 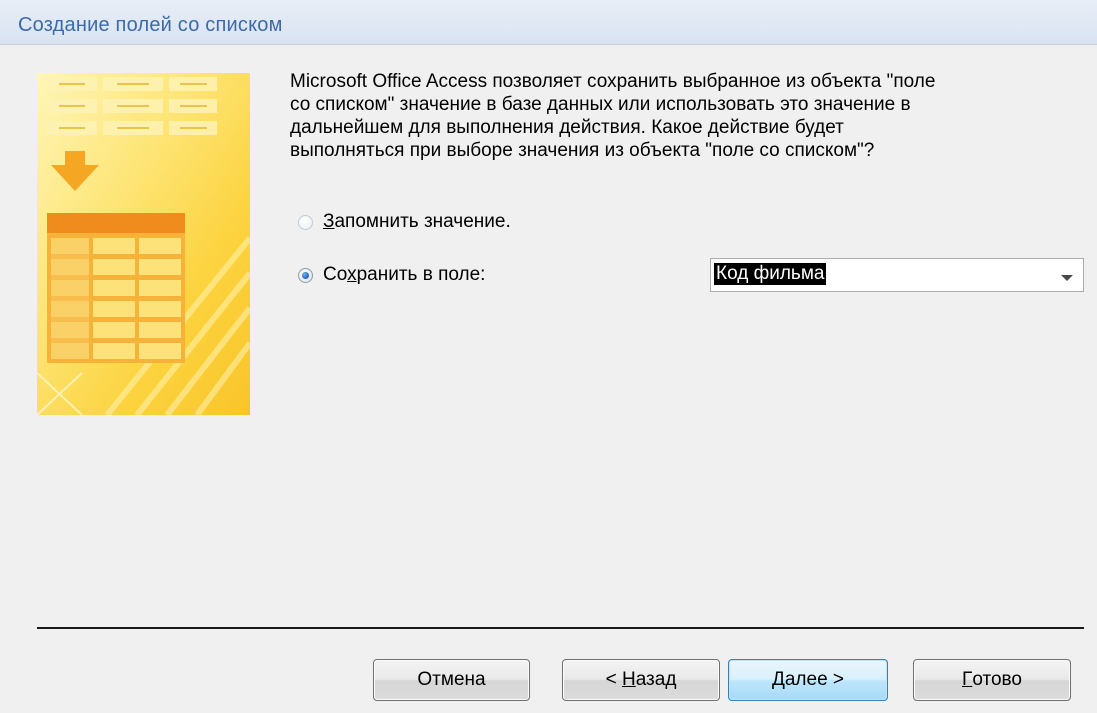 I want to click on back-button-mnemonic: Н, so click(x=628, y=679).